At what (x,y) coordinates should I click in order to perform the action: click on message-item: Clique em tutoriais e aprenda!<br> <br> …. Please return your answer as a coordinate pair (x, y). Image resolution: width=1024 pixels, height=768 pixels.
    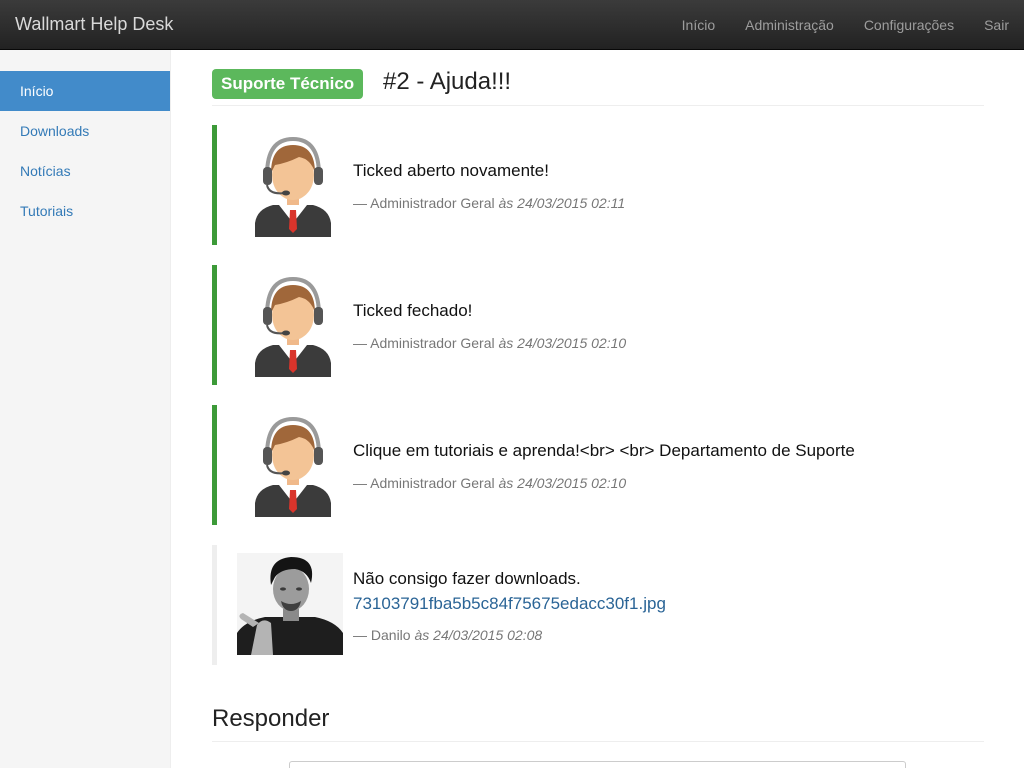
    Looking at the image, I should click on (598, 465).